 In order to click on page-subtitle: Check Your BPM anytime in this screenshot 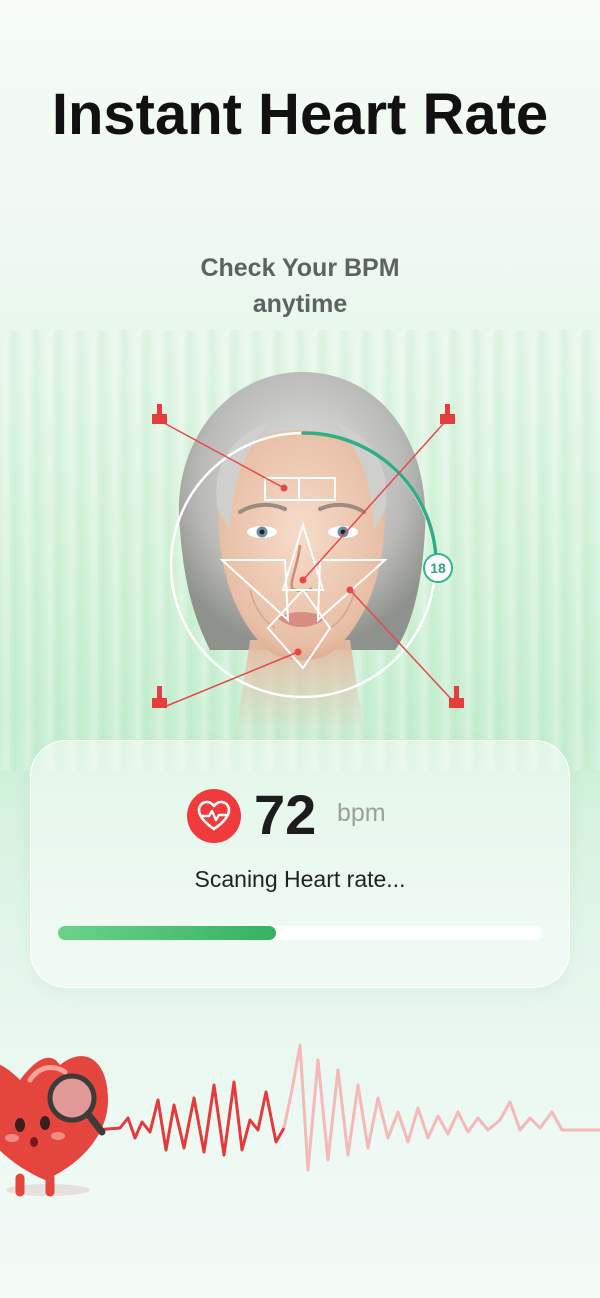, I will do `click(300, 286)`.